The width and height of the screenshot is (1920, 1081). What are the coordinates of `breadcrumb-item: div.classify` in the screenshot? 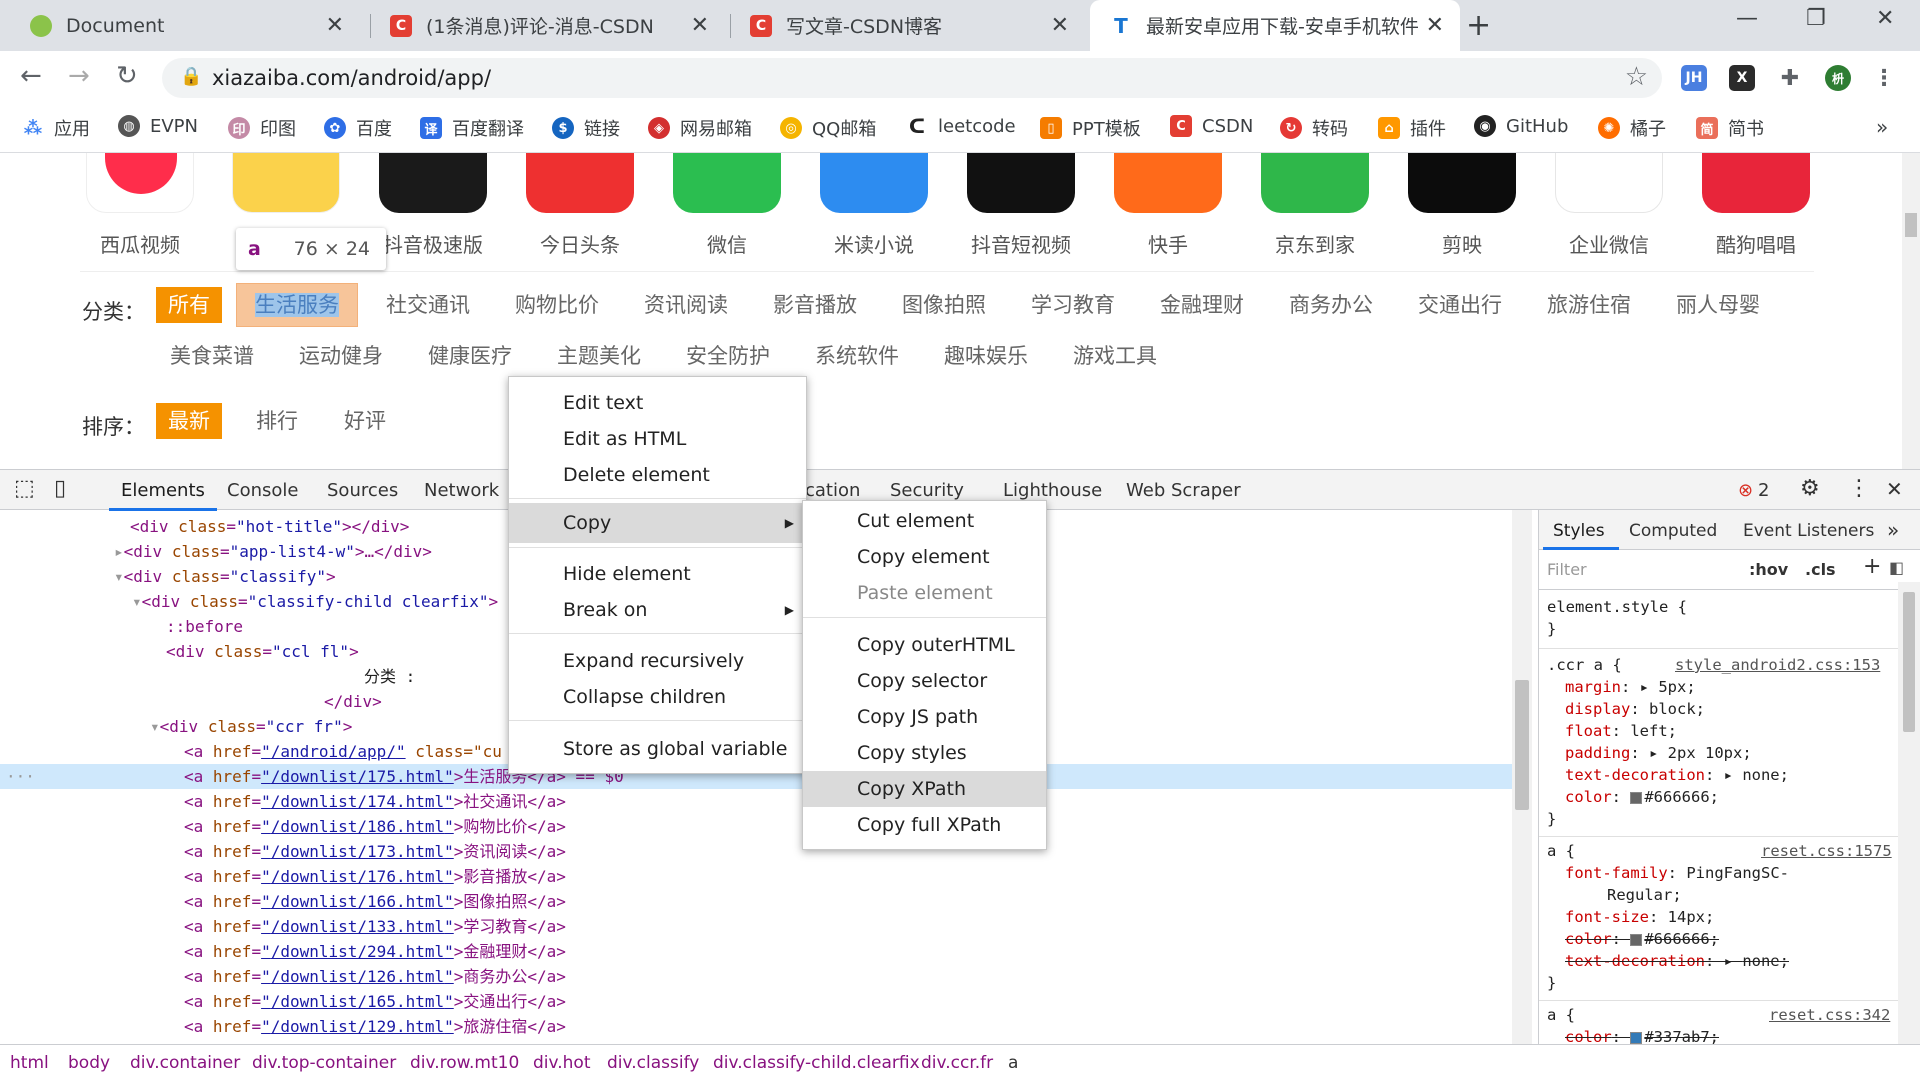 It's located at (653, 1063).